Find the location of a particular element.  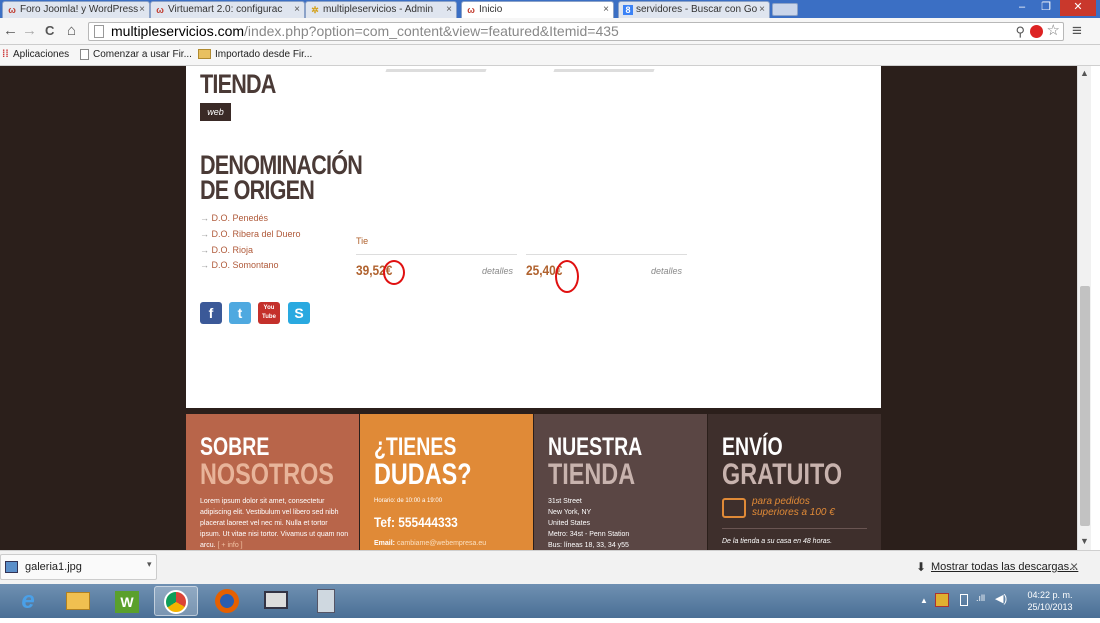

do-link-somontano: → D.O. Somontano is located at coordinates (239, 265).